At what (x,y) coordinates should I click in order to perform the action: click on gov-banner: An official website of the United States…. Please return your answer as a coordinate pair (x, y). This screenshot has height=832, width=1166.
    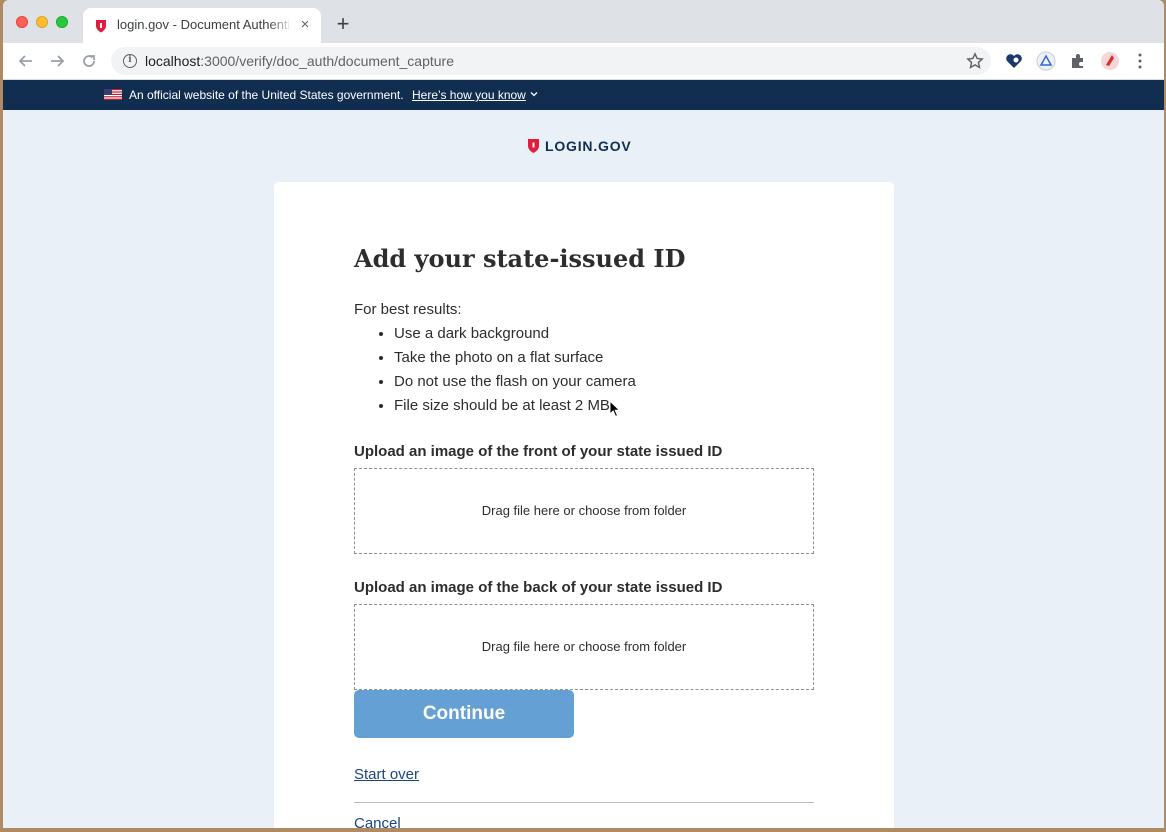
    Looking at the image, I should click on (583, 95).